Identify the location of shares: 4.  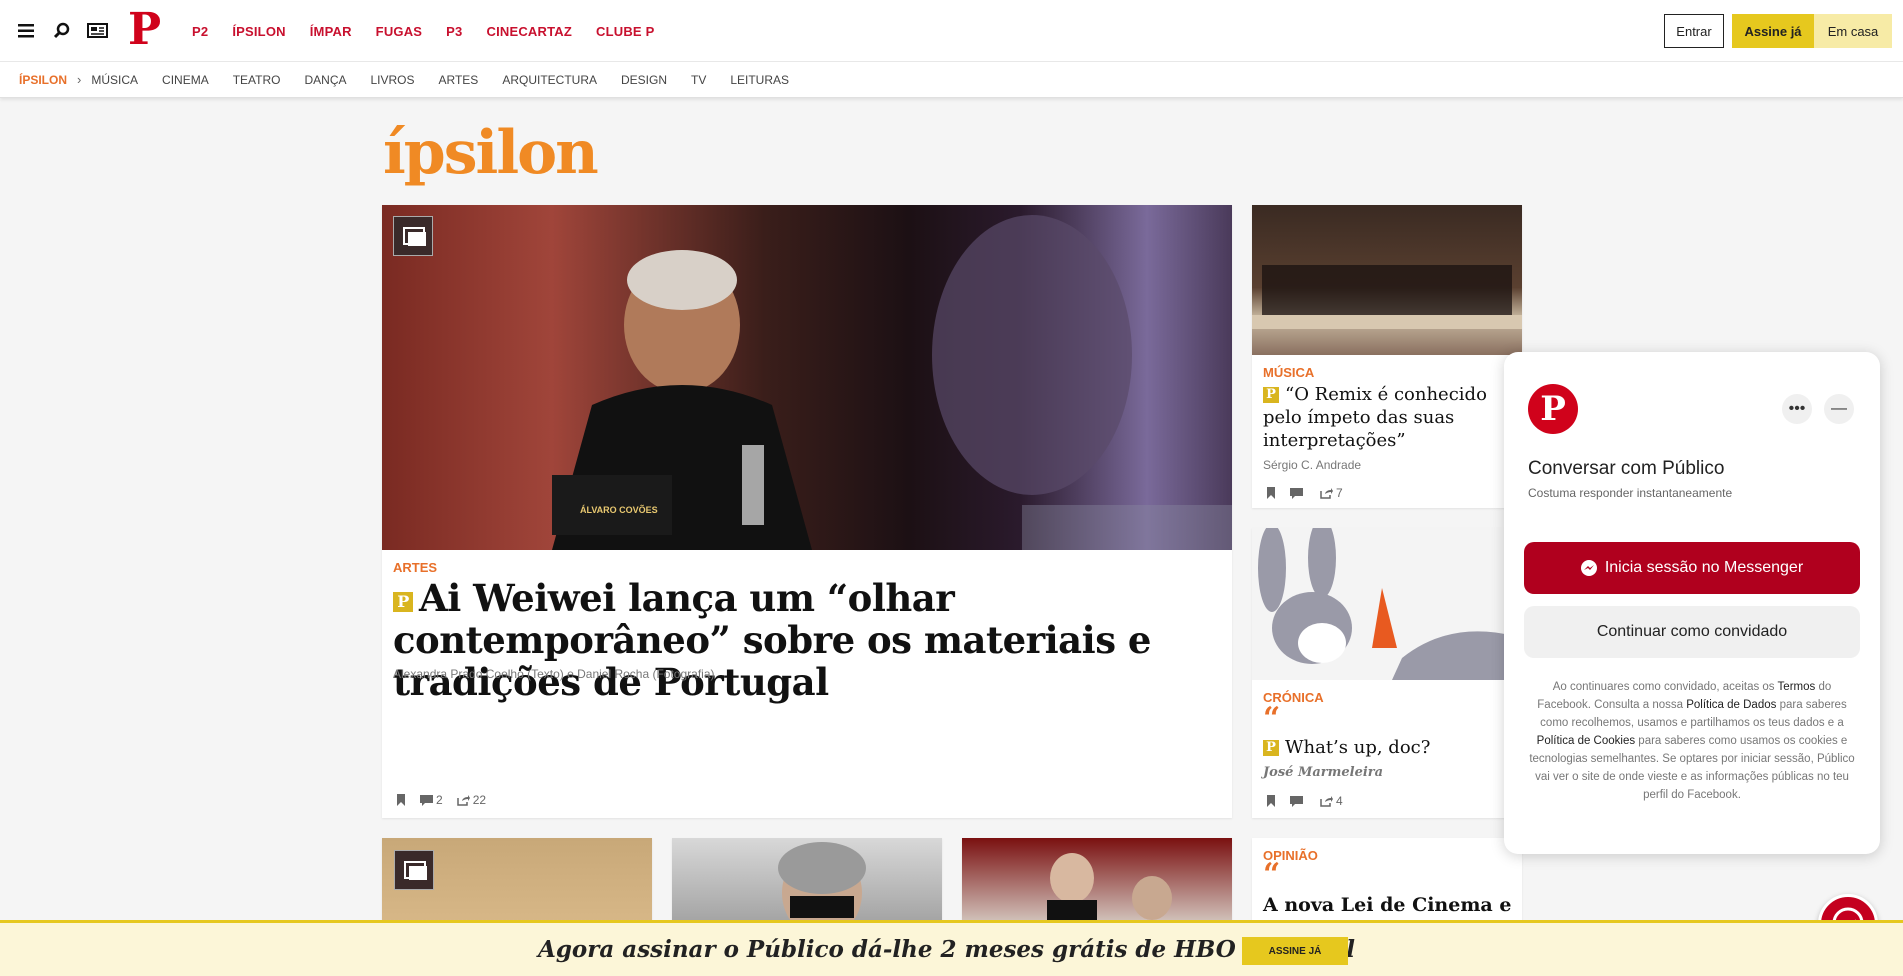
(1331, 801).